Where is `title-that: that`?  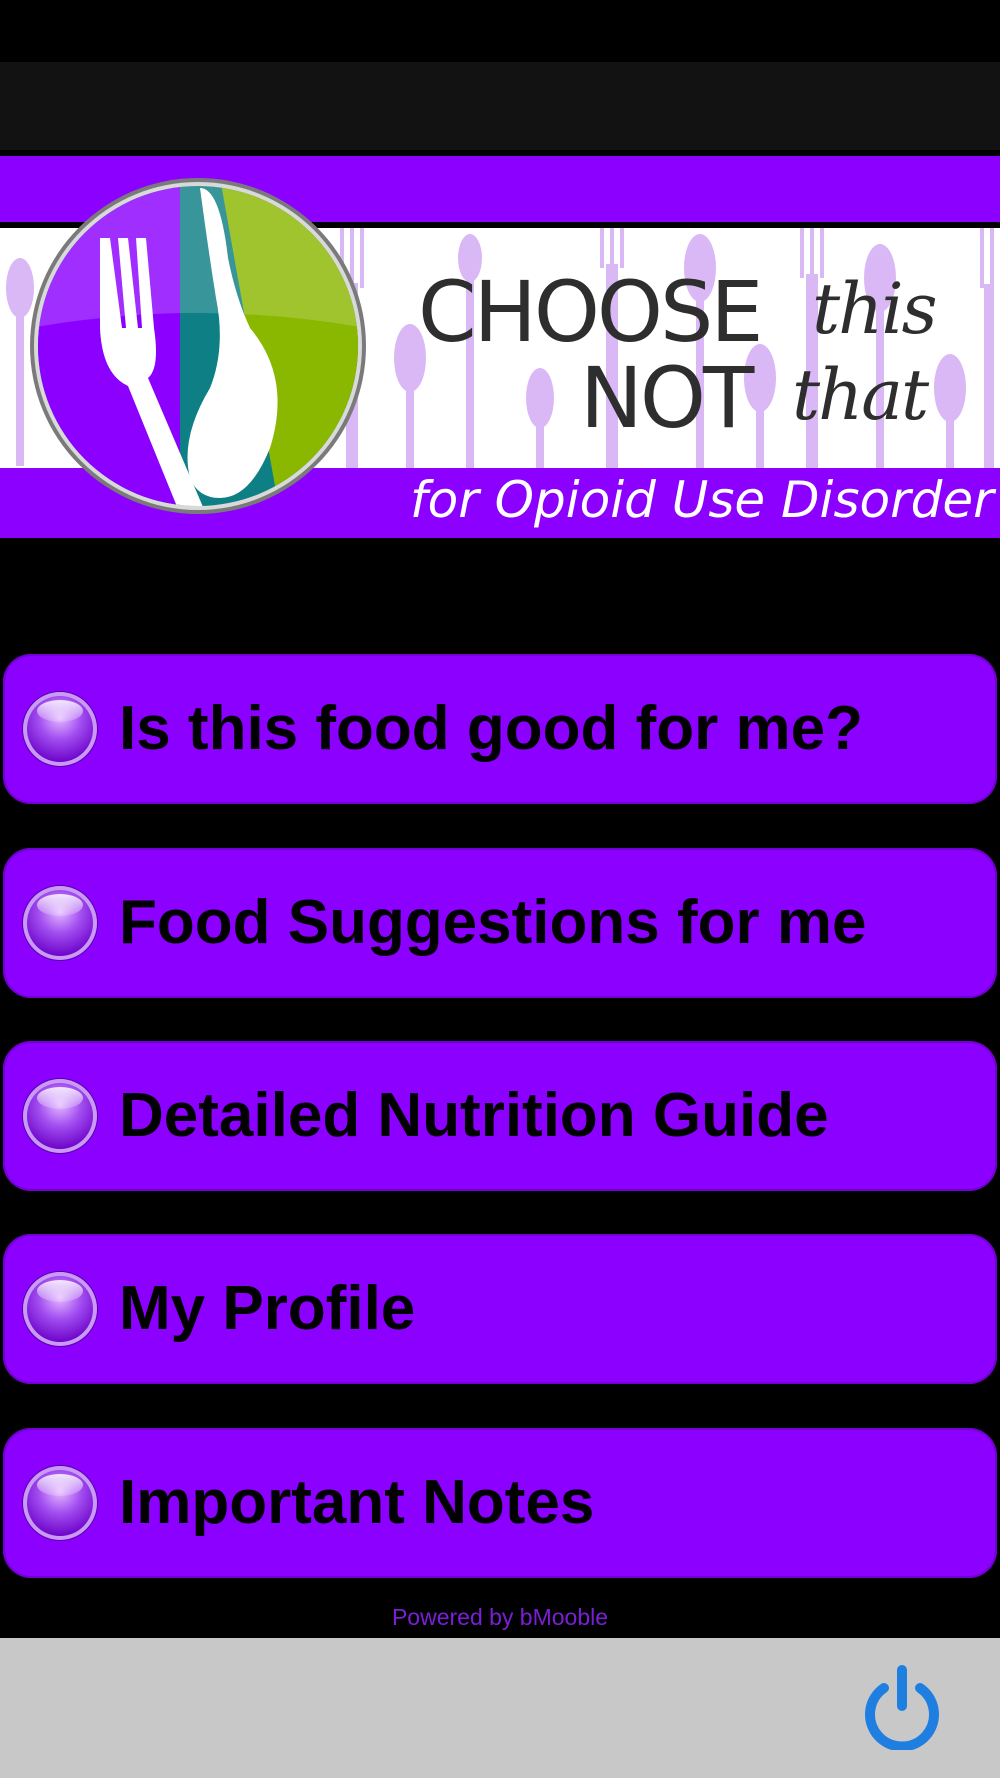 title-that: that is located at coordinates (860, 395).